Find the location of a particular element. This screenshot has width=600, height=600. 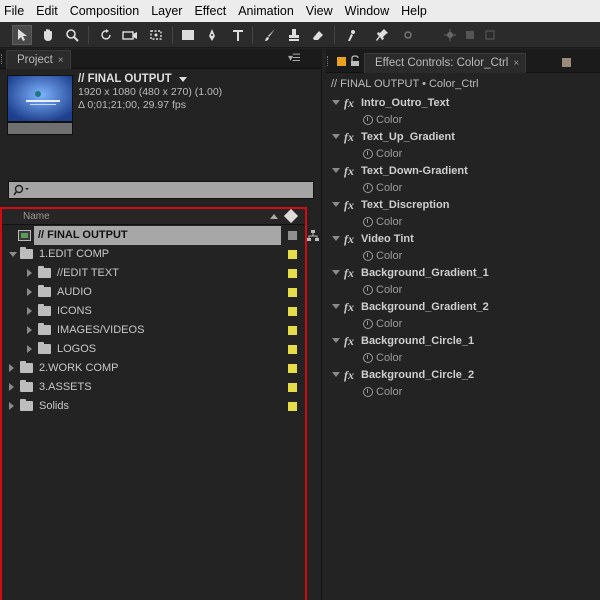

composition-tab-icon is located at coordinates (566, 62).